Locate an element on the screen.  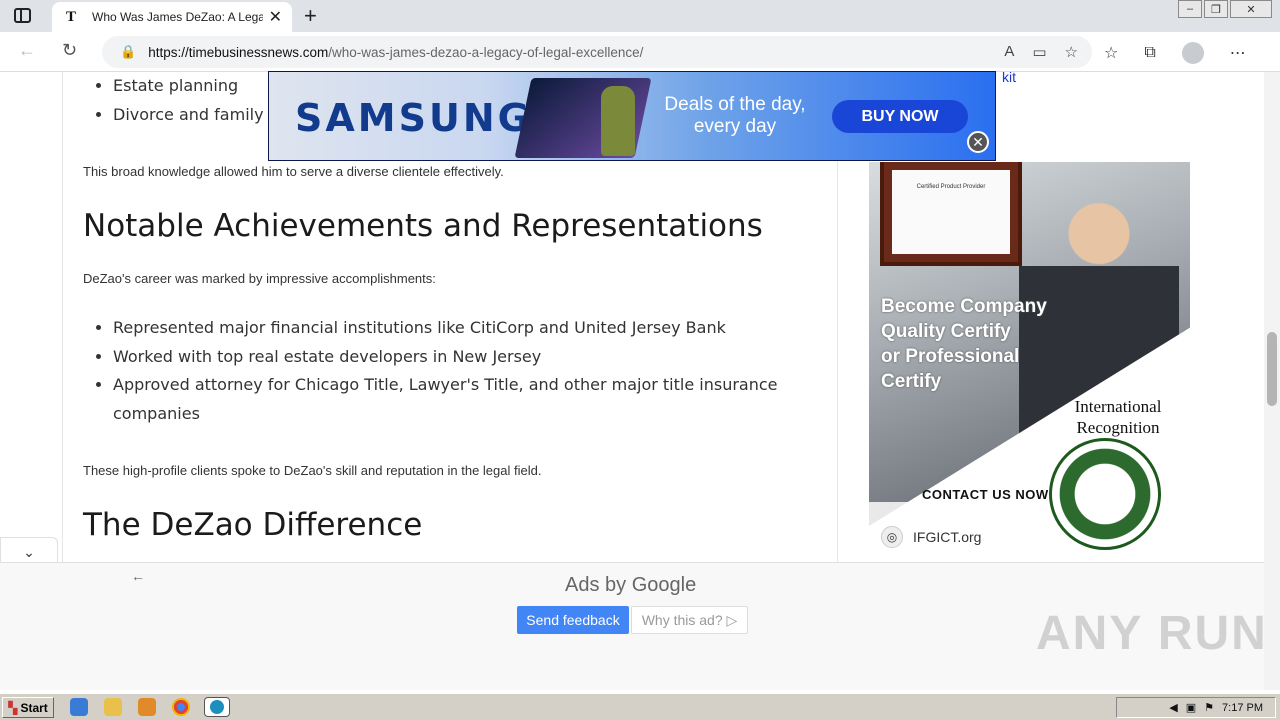
section-heading: The DeZao Difference is located at coordinates (253, 525).